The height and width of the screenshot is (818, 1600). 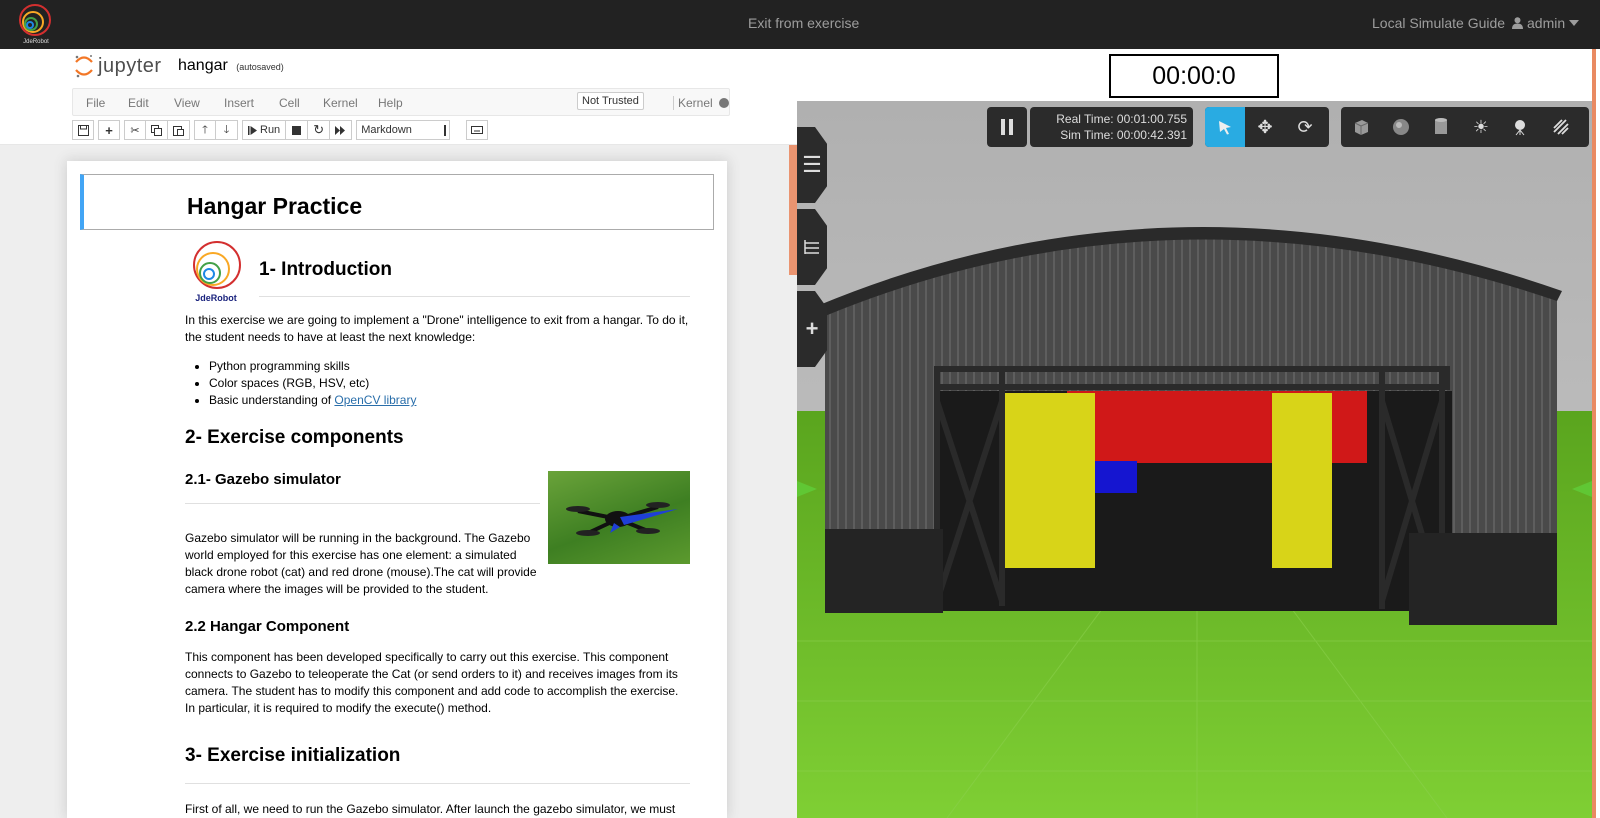 What do you see at coordinates (610, 101) in the screenshot?
I see `not-trusted-button: Not Trusted` at bounding box center [610, 101].